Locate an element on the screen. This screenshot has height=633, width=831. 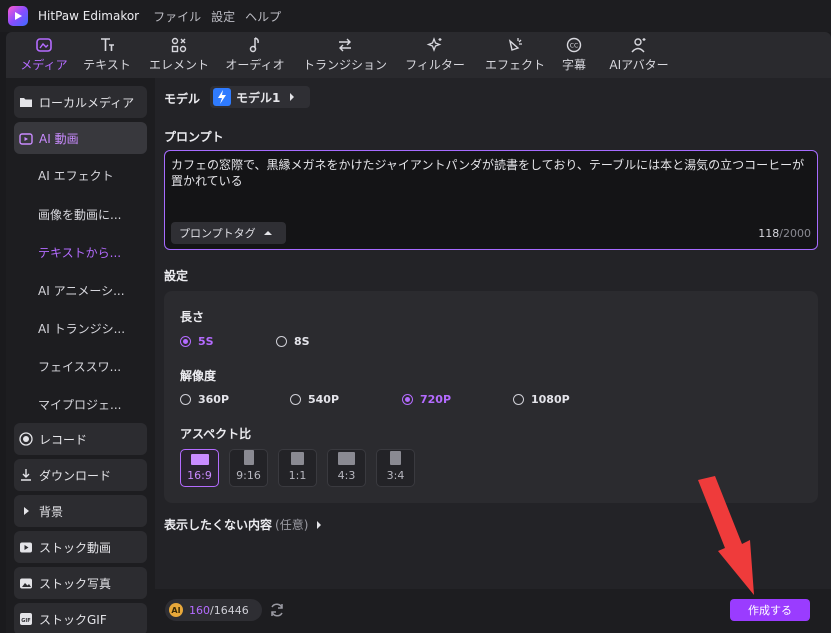
sidebar-item-stock-video: ストック動画 is located at coordinates (80, 547).